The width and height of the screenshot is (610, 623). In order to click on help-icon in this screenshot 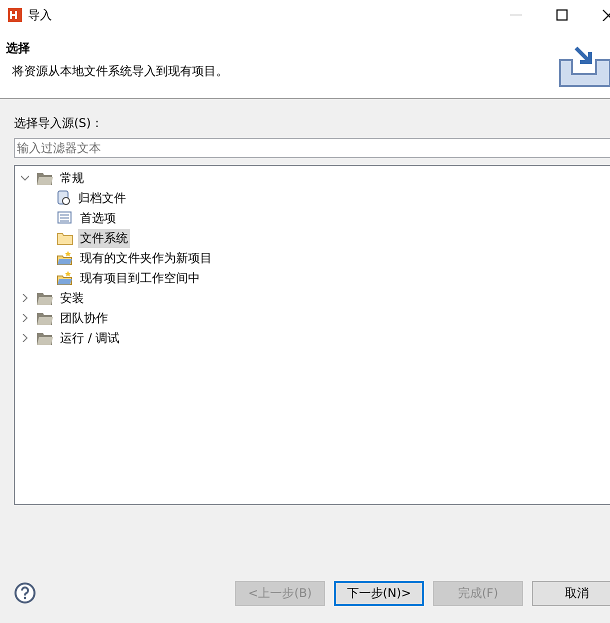, I will do `click(25, 593)`.